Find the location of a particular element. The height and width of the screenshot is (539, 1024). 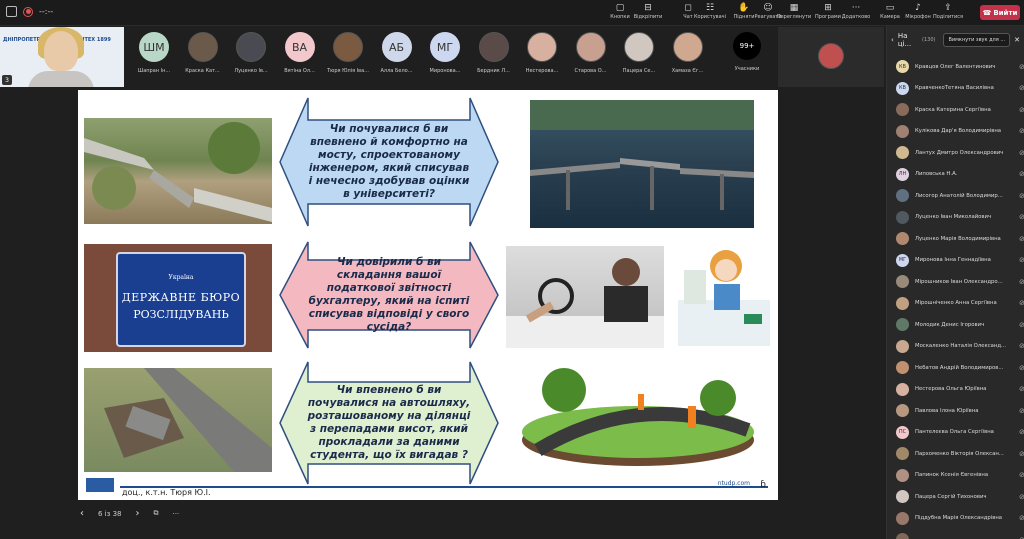

presenter-badge: 3 is located at coordinates (7, 80).